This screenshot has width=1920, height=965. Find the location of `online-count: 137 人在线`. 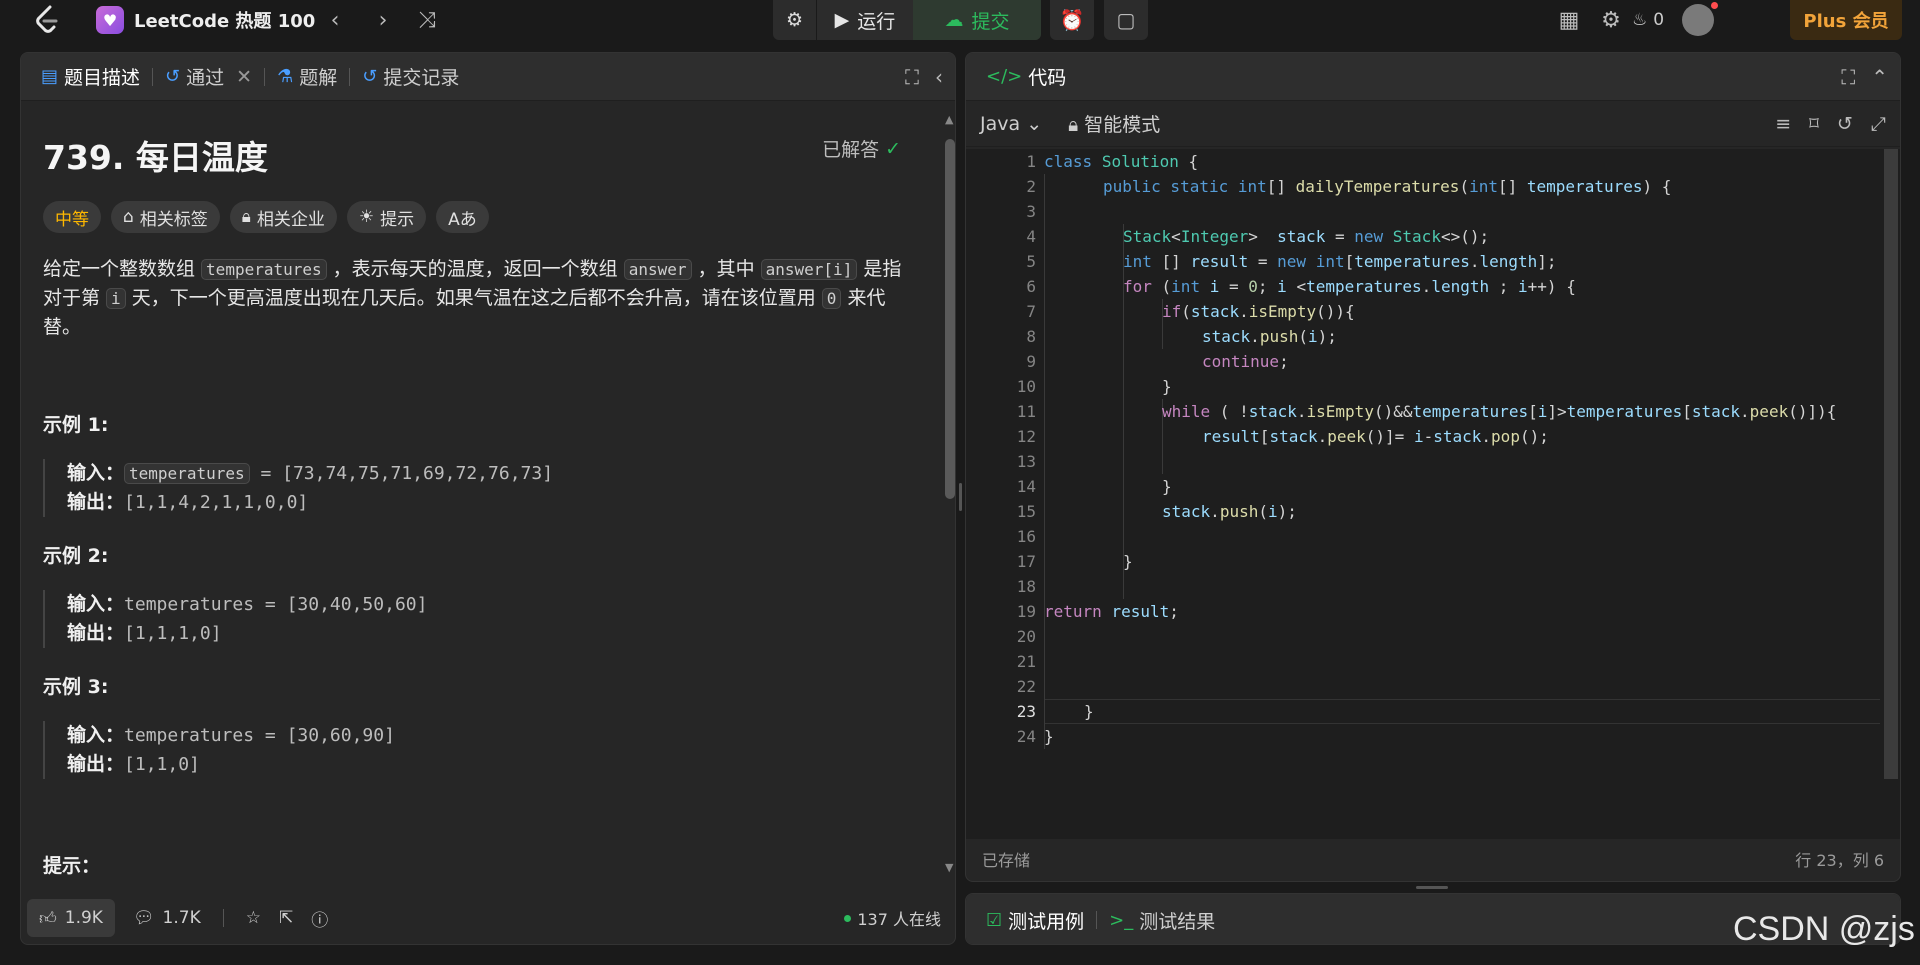

online-count: 137 人在线 is located at coordinates (892, 918).